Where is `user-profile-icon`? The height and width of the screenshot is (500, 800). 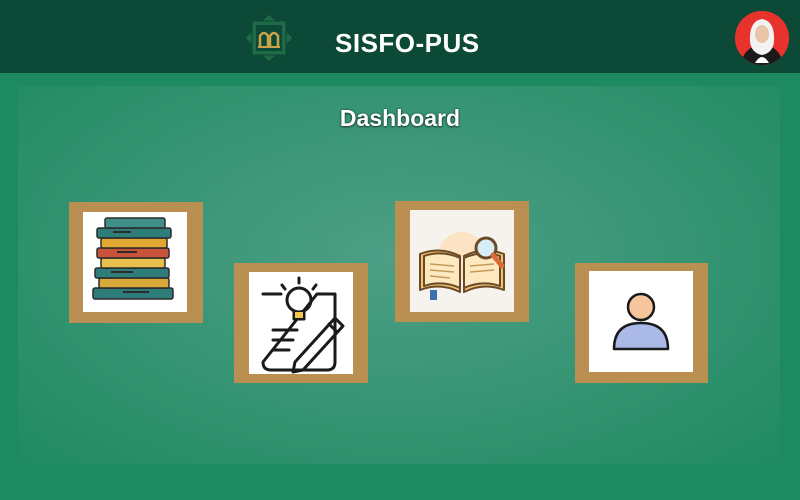
user-profile-icon is located at coordinates (641, 321).